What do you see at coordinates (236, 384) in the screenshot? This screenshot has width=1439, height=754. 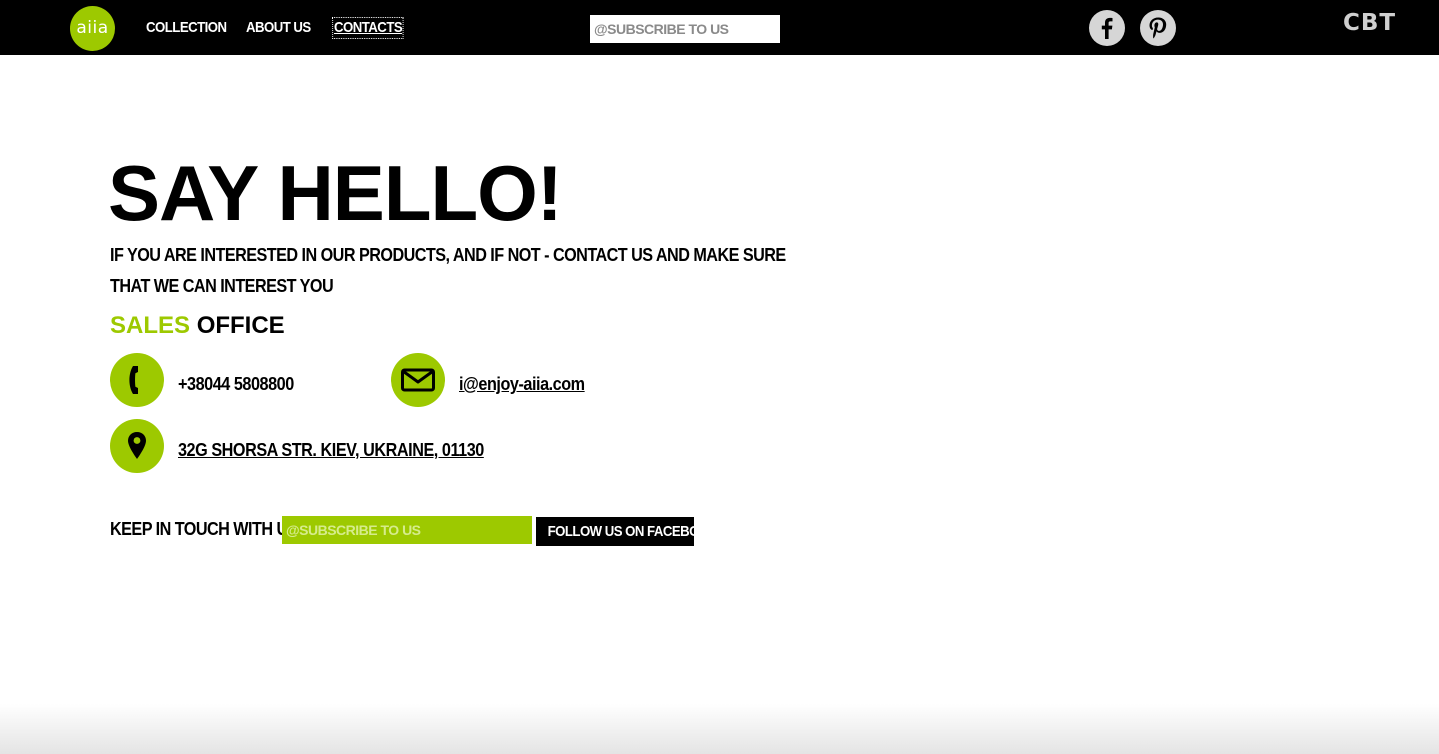 I see `phone-number: +38044 5808800` at bounding box center [236, 384].